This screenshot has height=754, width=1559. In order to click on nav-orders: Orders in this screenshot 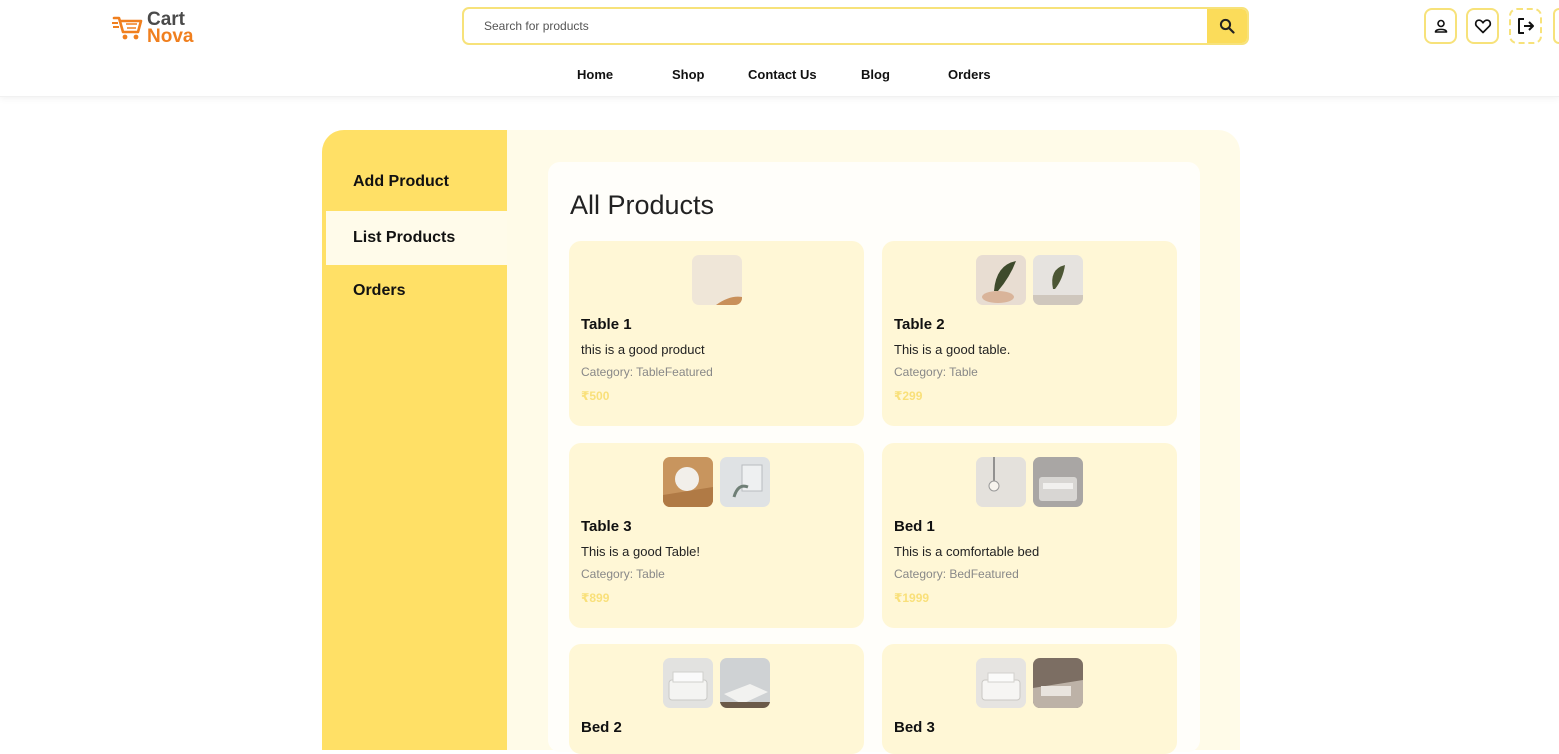, I will do `click(969, 74)`.